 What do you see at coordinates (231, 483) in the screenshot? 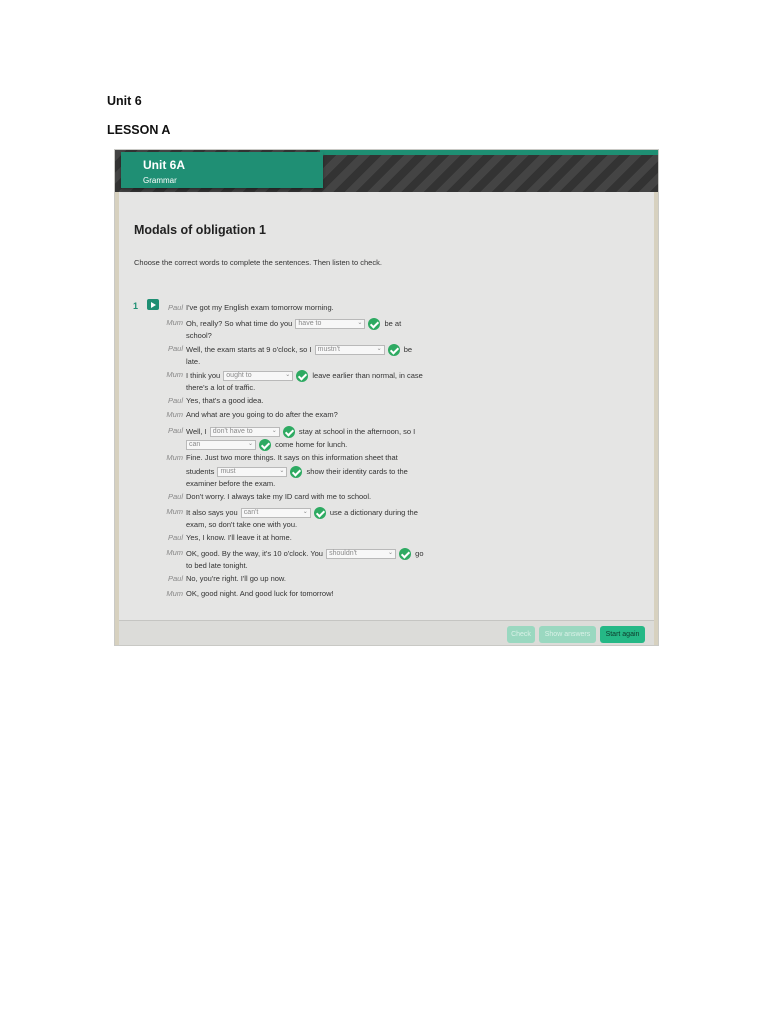
I see `line-text: examiner before the exam.` at bounding box center [231, 483].